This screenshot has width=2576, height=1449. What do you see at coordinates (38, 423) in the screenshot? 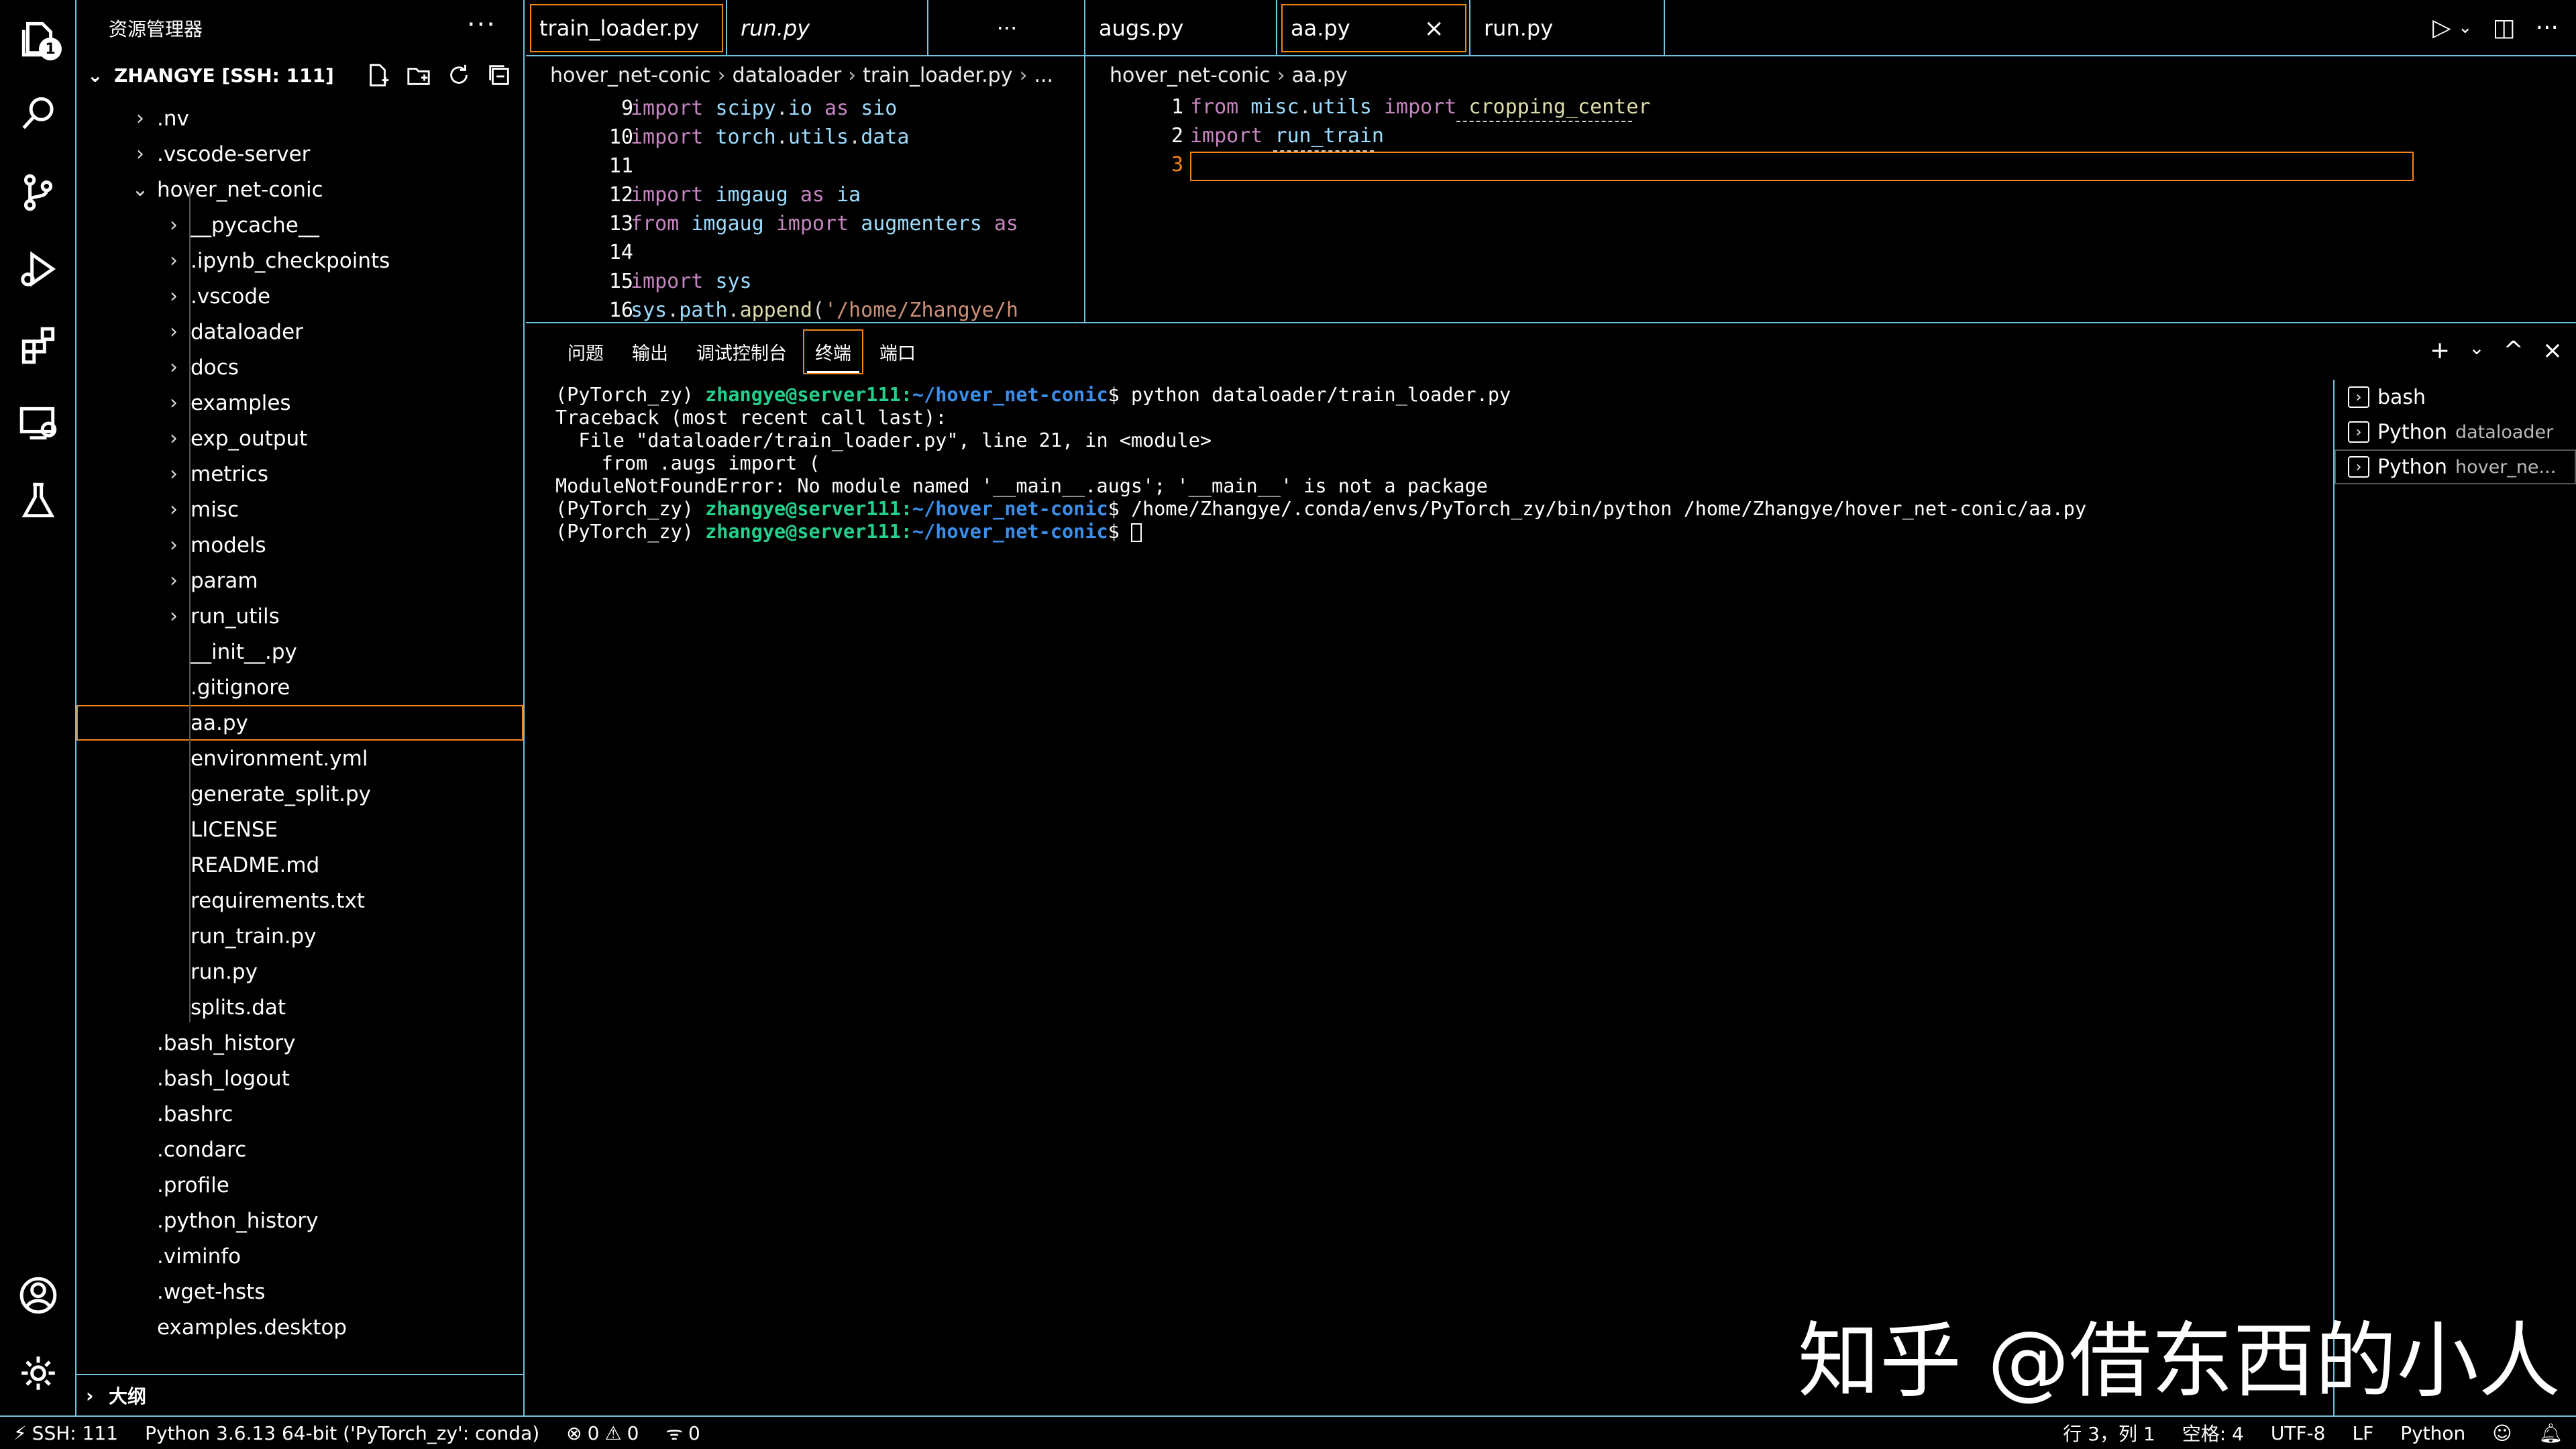
I see `remote-explorer-icon` at bounding box center [38, 423].